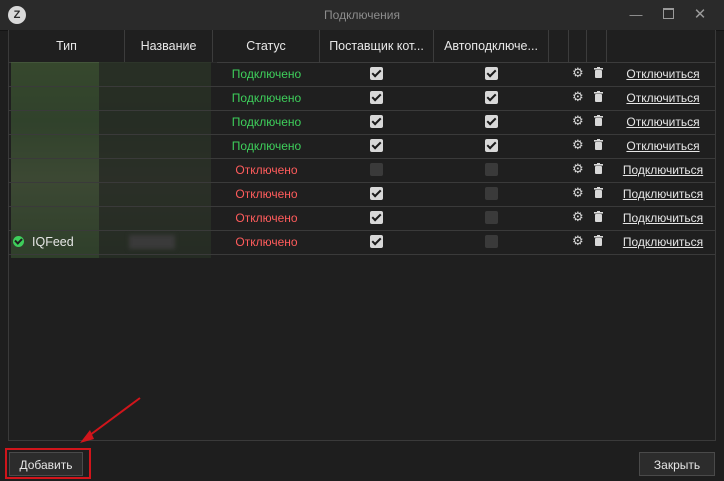 The width and height of the screenshot is (724, 481). I want to click on annotation-arrow, so click(110, 420).